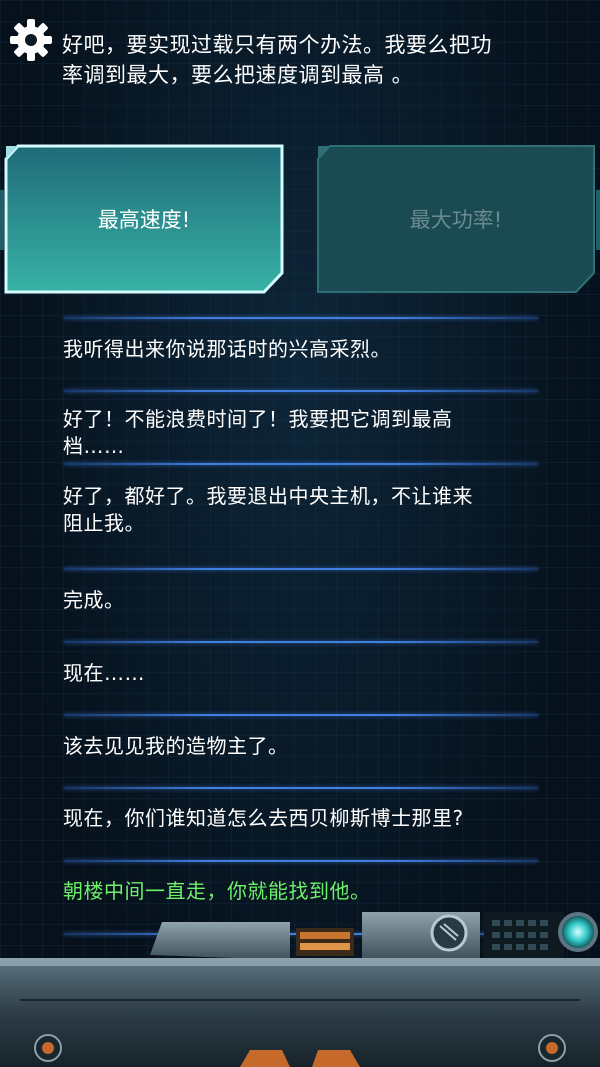  What do you see at coordinates (578, 932) in the screenshot?
I see `status-lamp-icon` at bounding box center [578, 932].